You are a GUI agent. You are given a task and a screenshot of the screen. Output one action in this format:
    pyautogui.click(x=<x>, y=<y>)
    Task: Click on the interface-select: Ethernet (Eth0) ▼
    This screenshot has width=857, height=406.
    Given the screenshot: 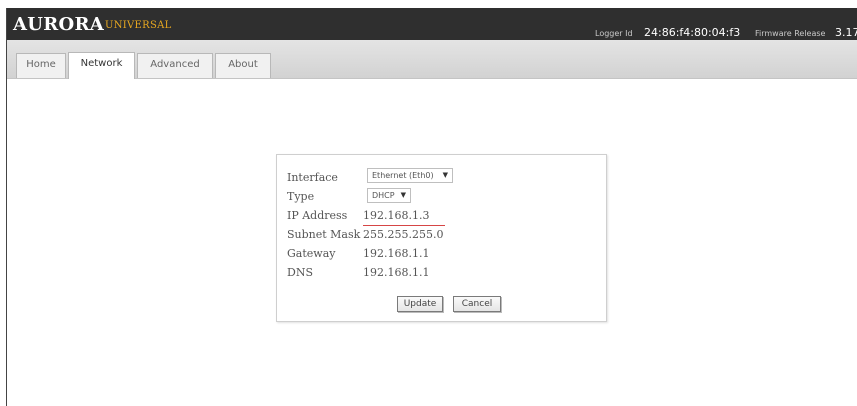 What is the action you would take?
    pyautogui.click(x=410, y=175)
    